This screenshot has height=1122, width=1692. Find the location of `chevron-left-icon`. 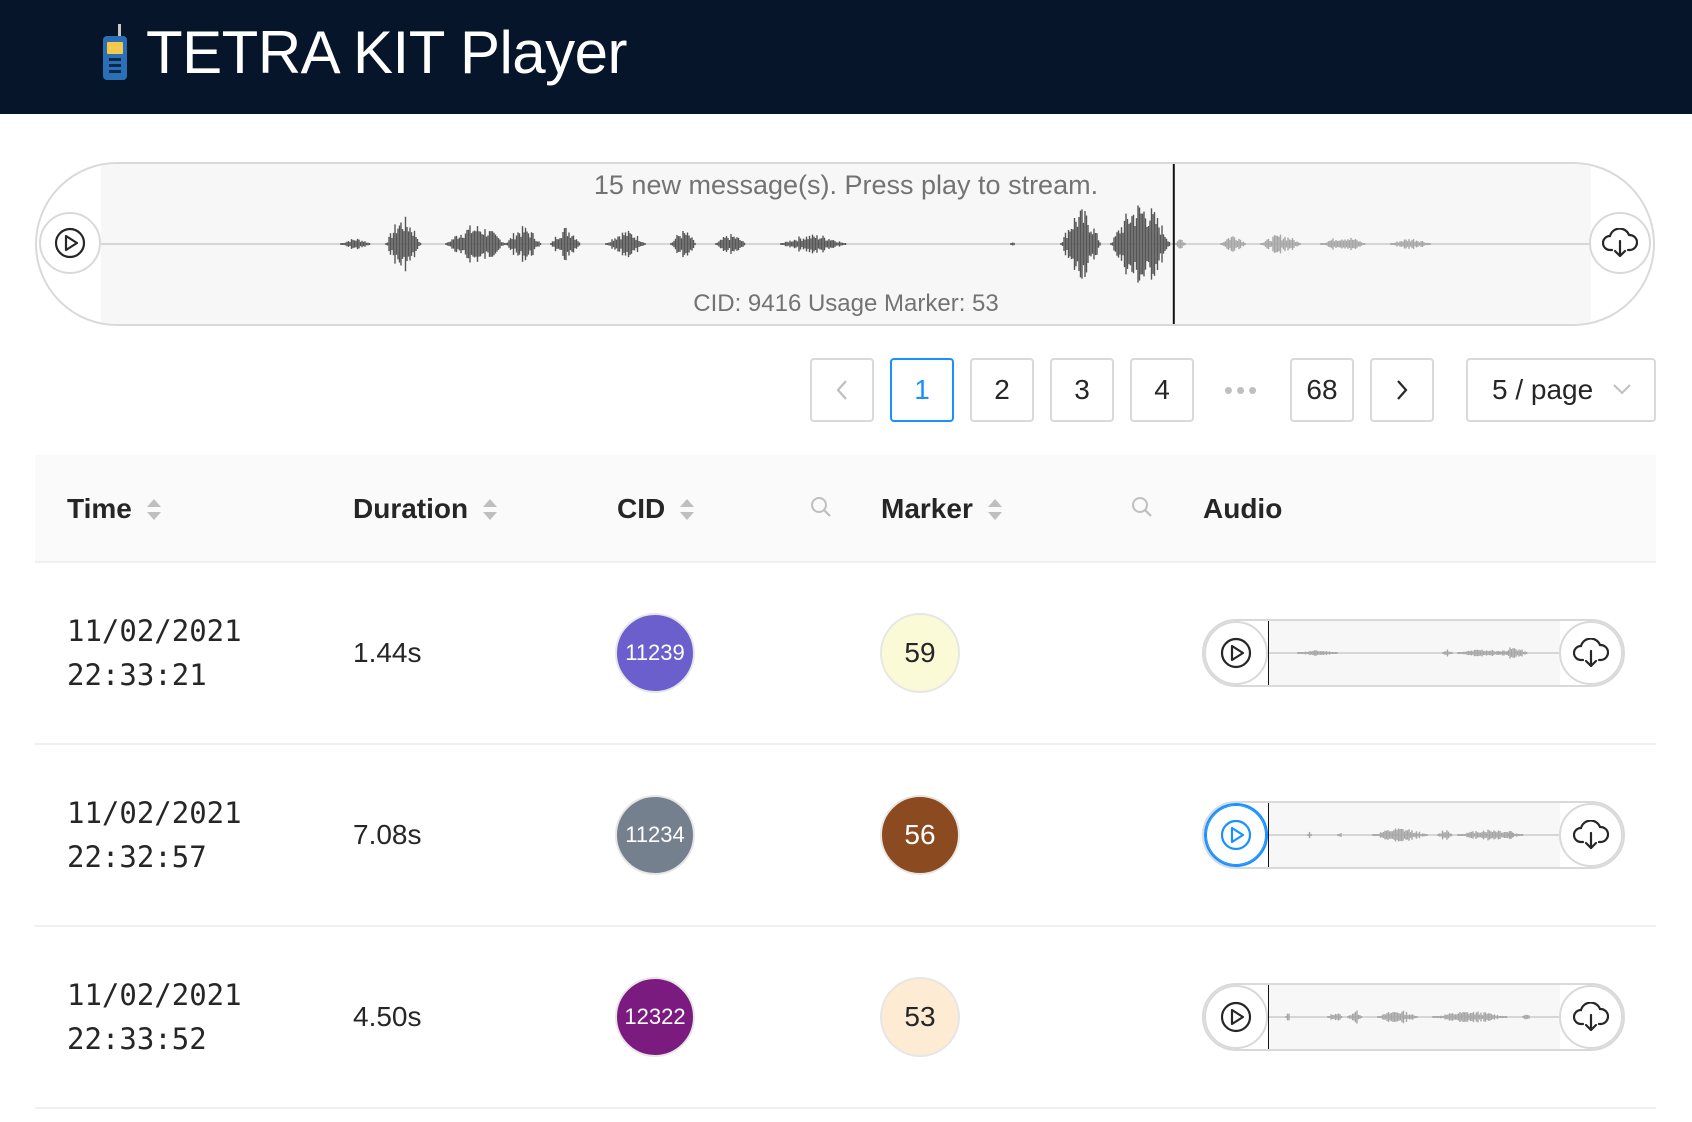

chevron-left-icon is located at coordinates (841, 390).